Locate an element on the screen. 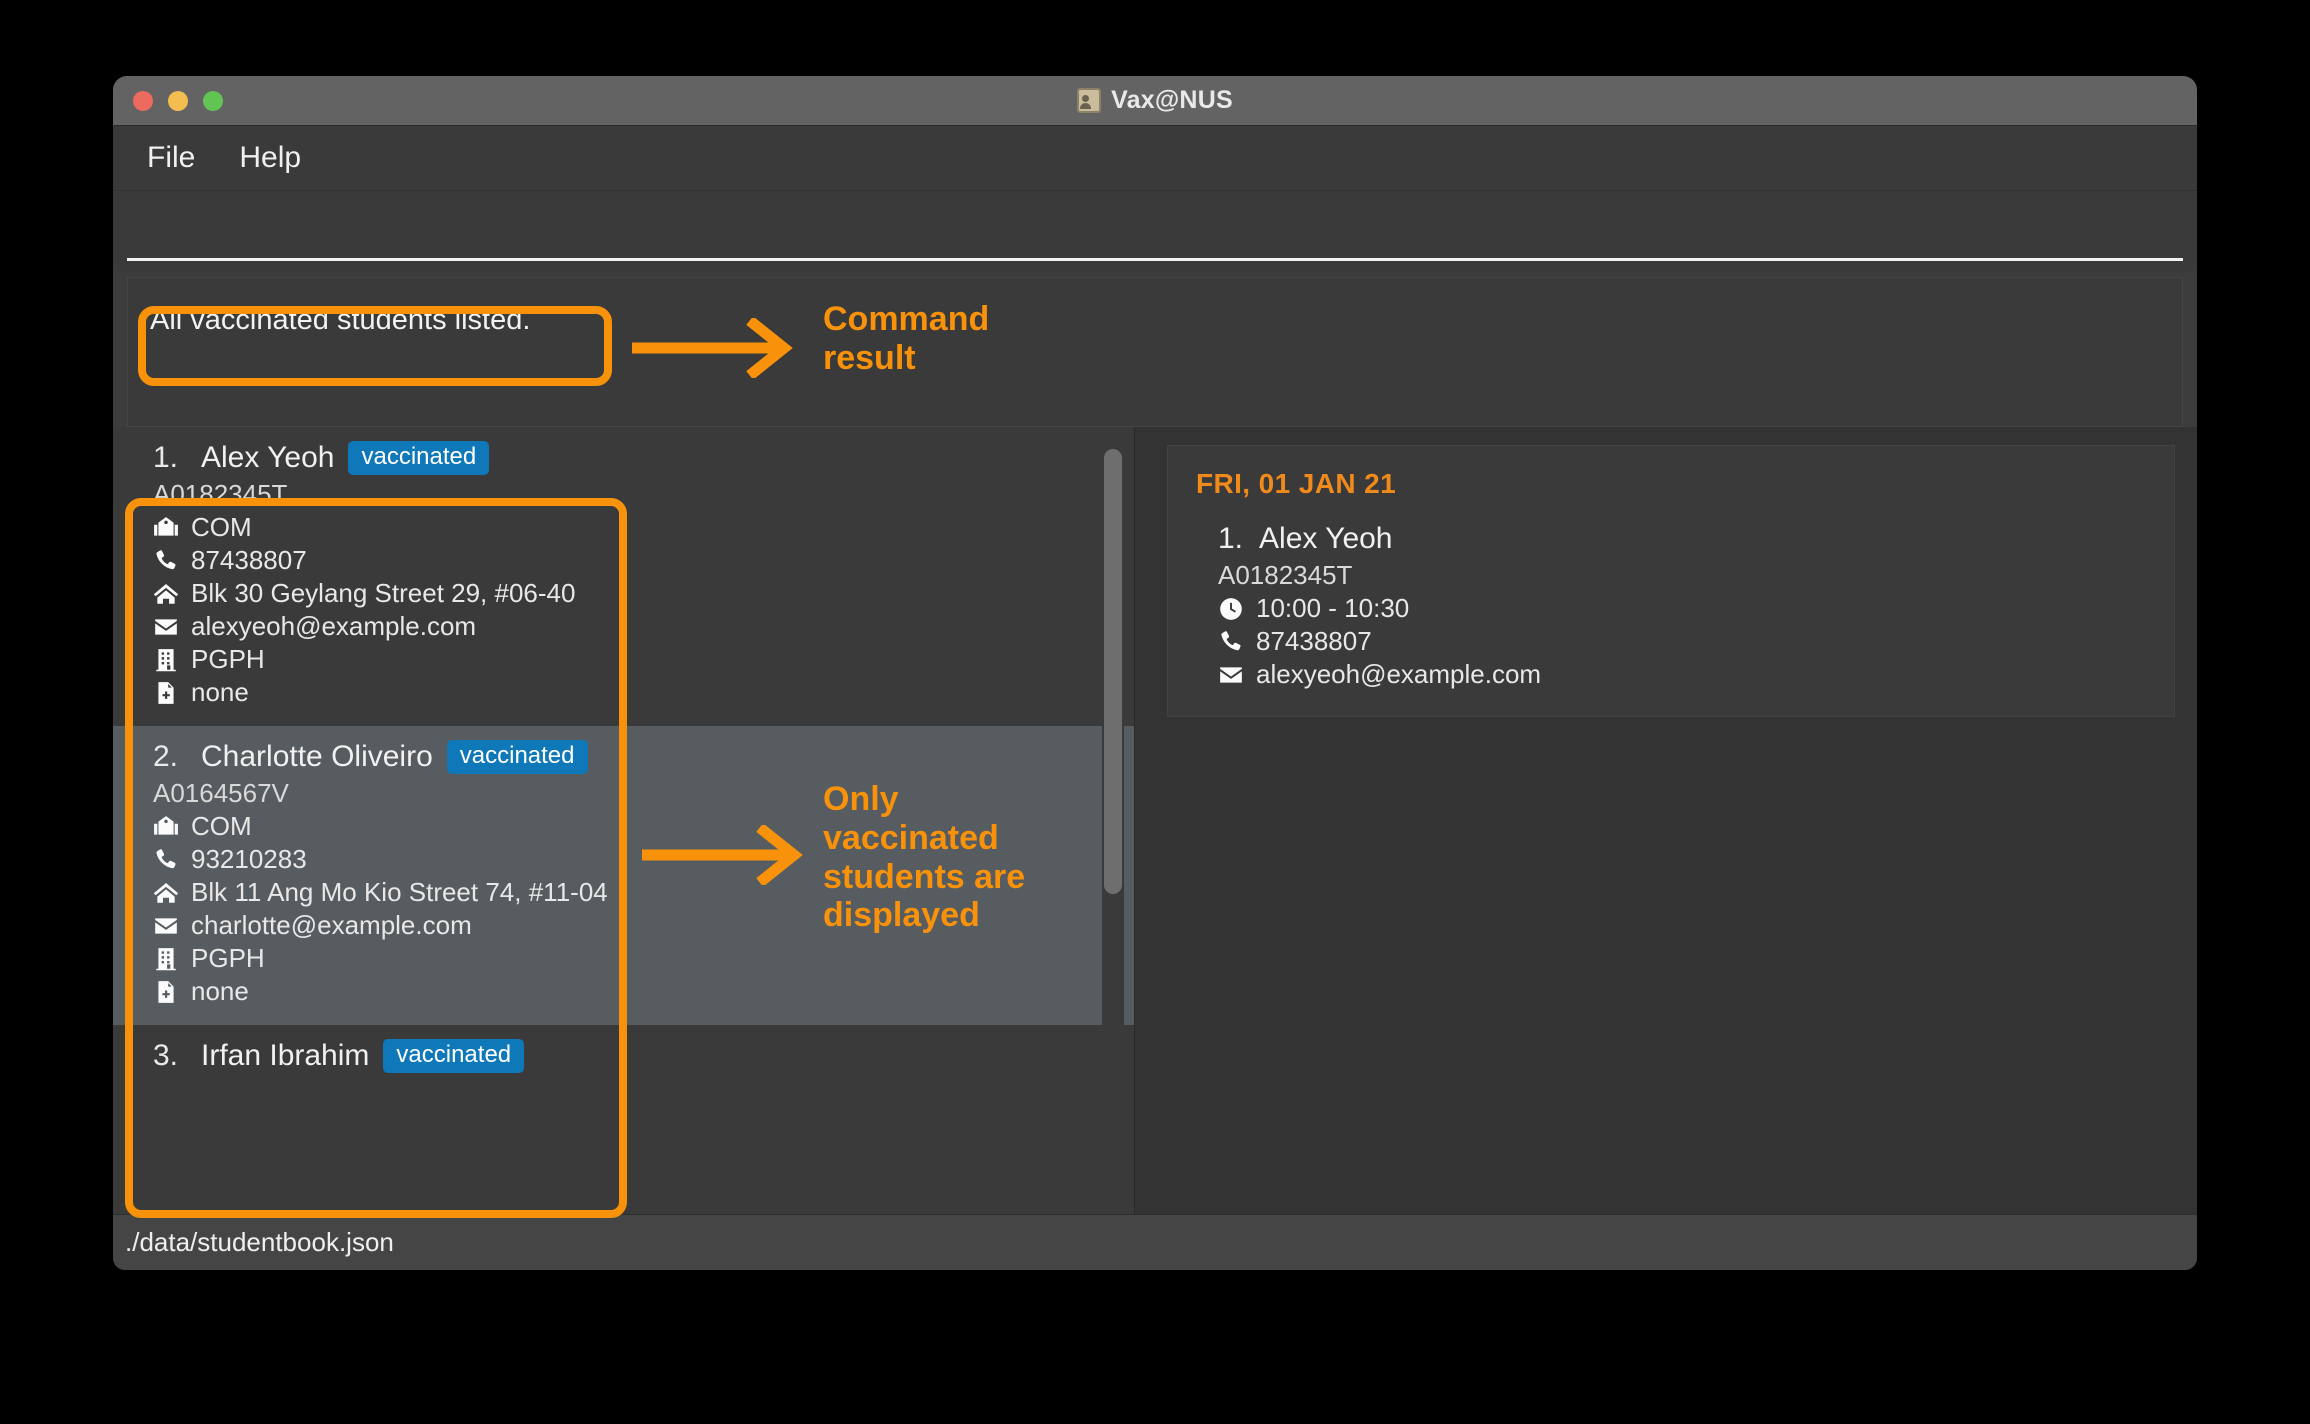 The width and height of the screenshot is (2310, 1424). appointment-time: 10:00 - 10:30 is located at coordinates (1333, 608).